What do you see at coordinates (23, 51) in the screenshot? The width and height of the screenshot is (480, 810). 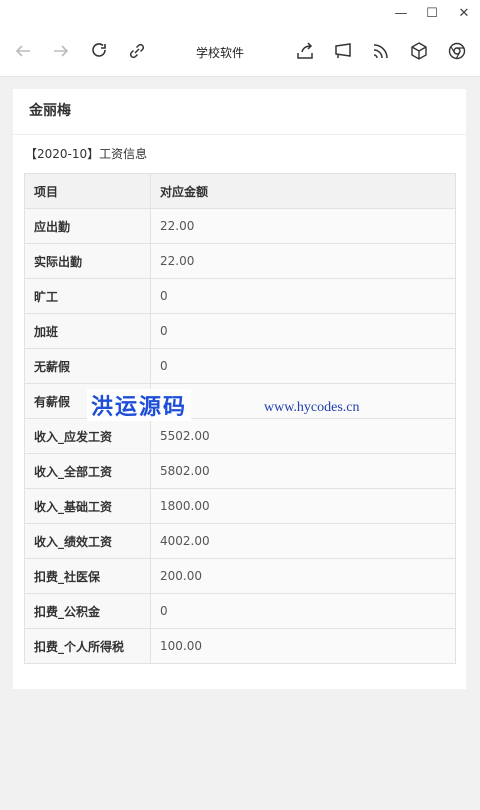 I see `back-icon` at bounding box center [23, 51].